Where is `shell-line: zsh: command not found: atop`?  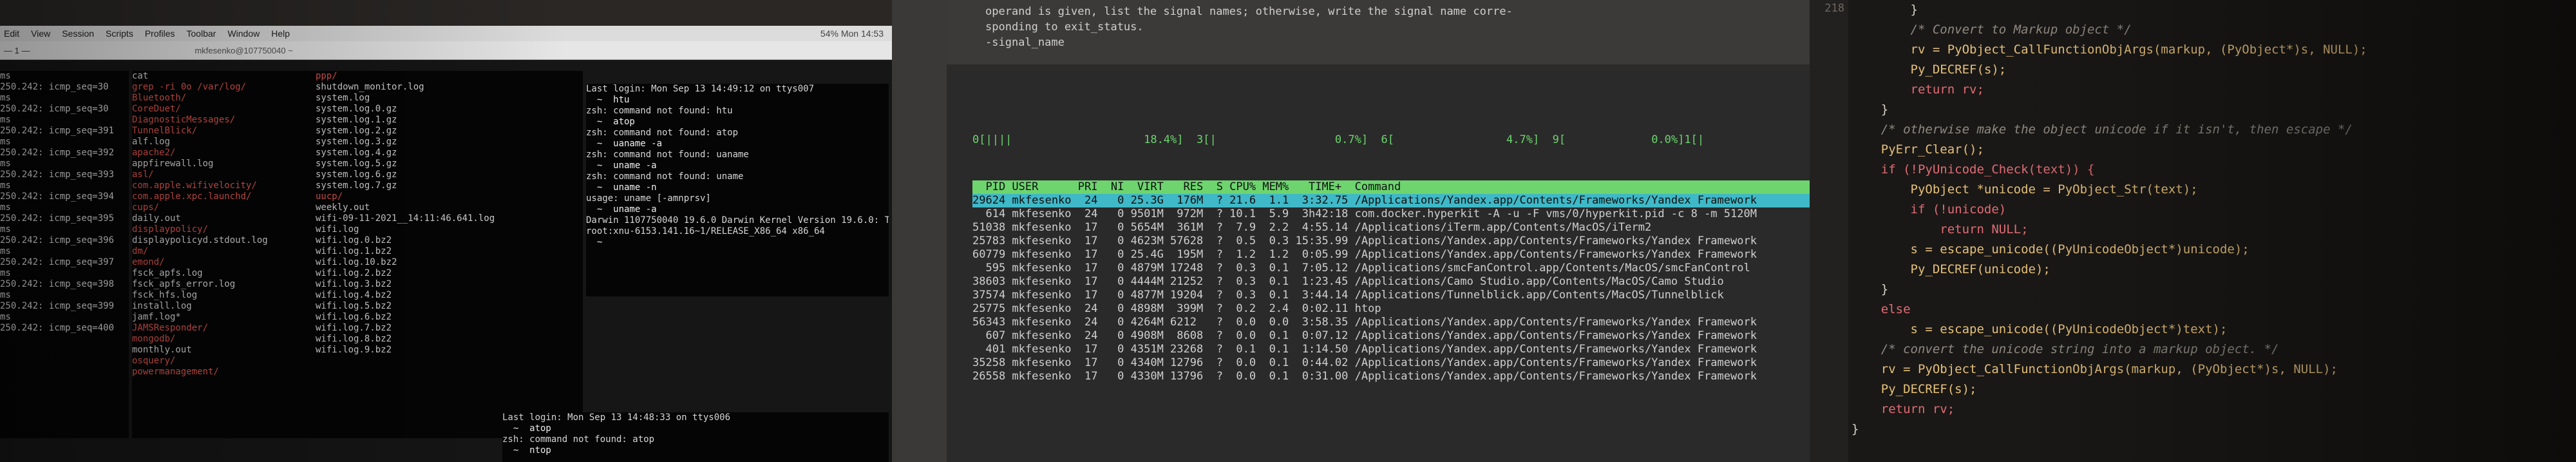
shell-line: zsh: command not found: atop is located at coordinates (578, 439).